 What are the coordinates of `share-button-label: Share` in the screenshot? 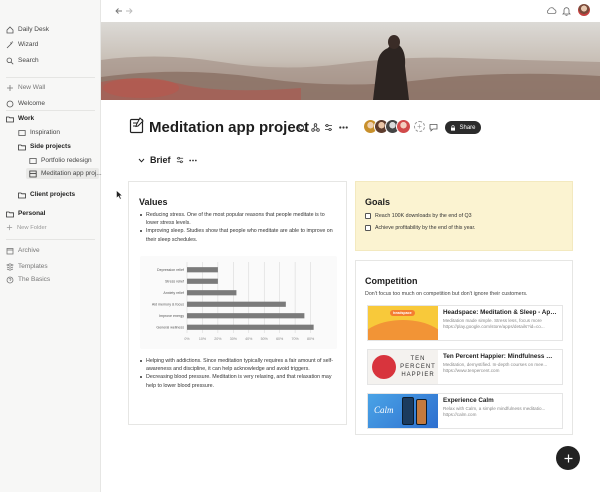 It's located at (467, 127).